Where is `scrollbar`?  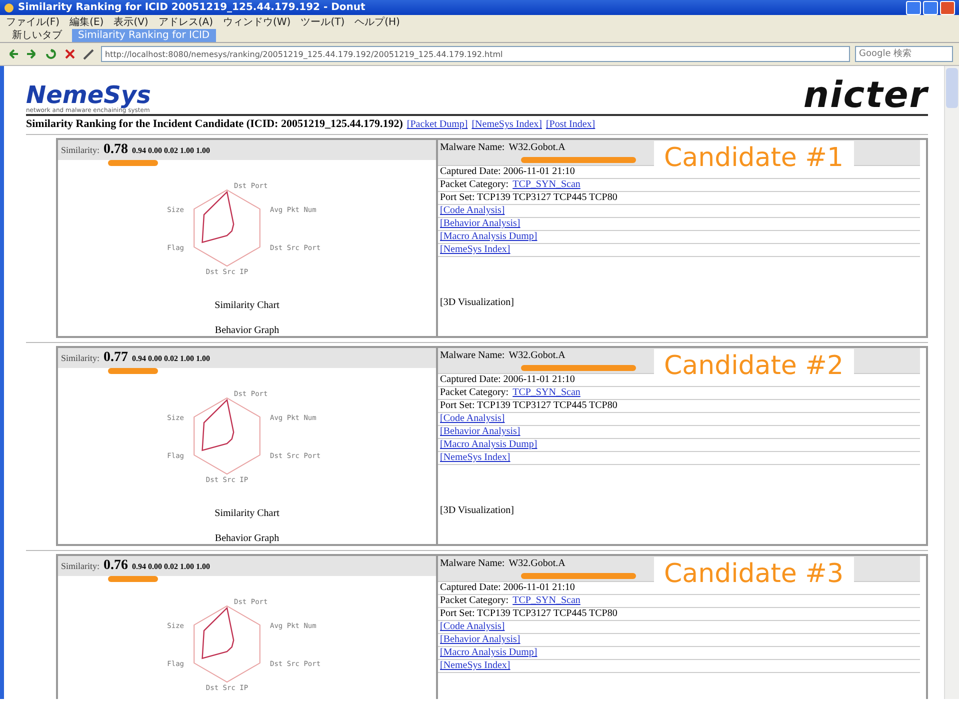
scrollbar is located at coordinates (951, 382).